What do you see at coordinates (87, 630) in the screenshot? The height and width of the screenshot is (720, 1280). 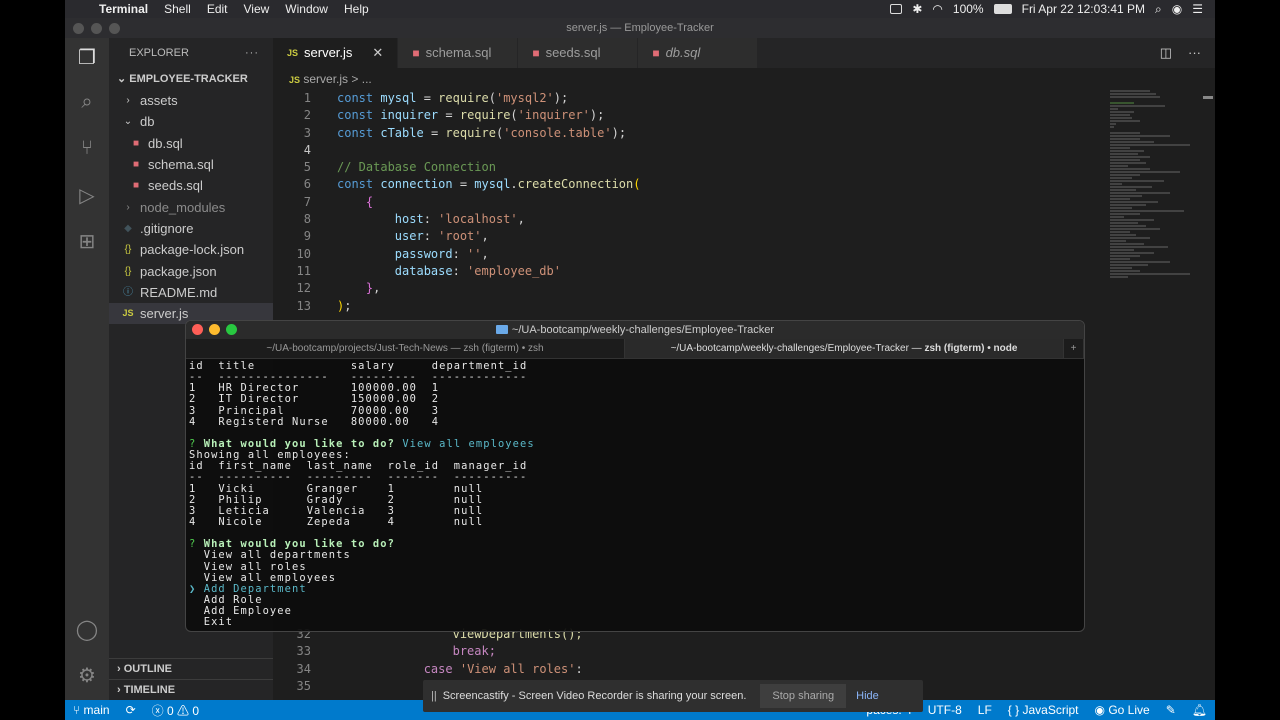 I see `account-icon: ◯` at bounding box center [87, 630].